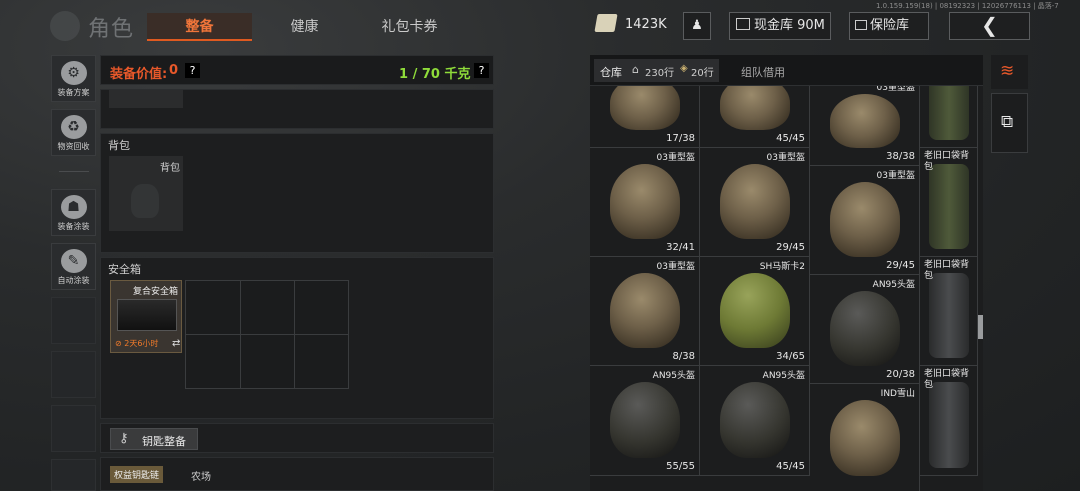 The height and width of the screenshot is (491, 1080). I want to click on tab-gift-cards: 礼包卡券, so click(409, 27).